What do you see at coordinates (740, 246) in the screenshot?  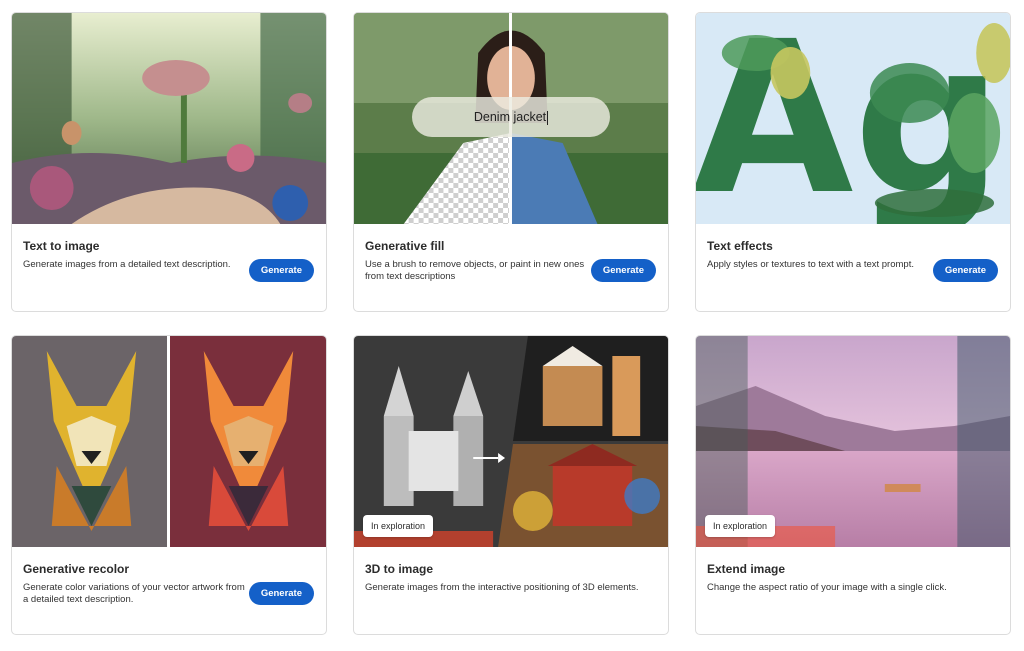 I see `card-title: Text effects` at bounding box center [740, 246].